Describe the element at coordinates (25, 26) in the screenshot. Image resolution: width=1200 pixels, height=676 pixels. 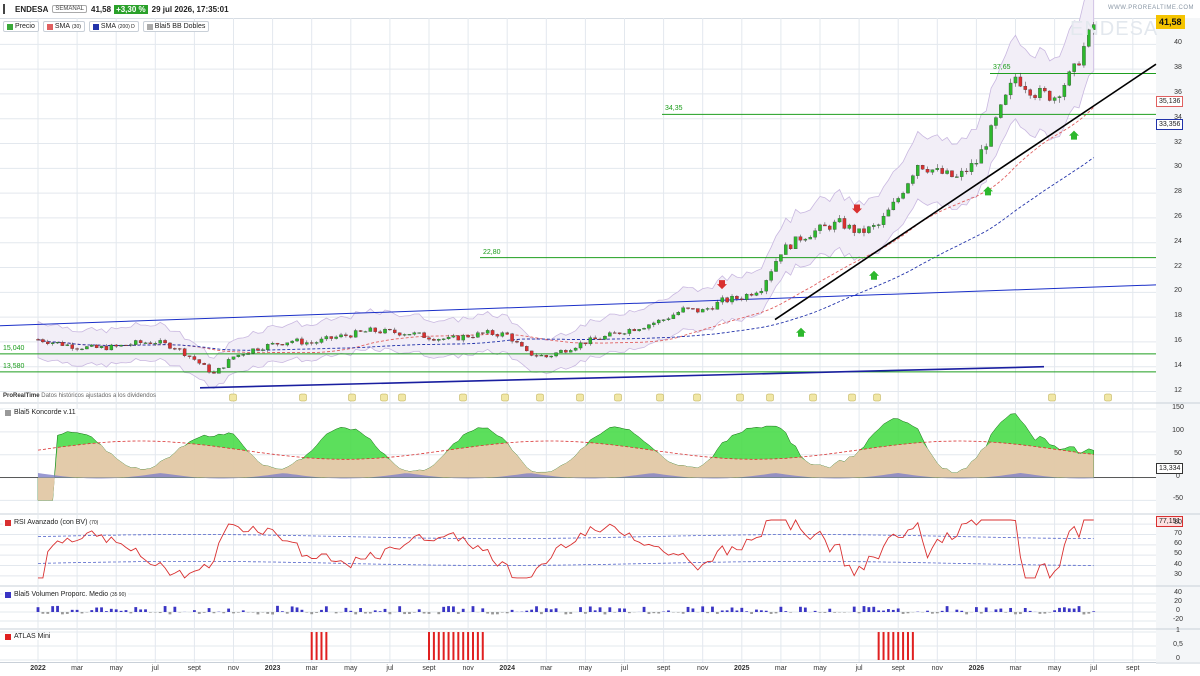
I see `legend-label: Precio` at that location.